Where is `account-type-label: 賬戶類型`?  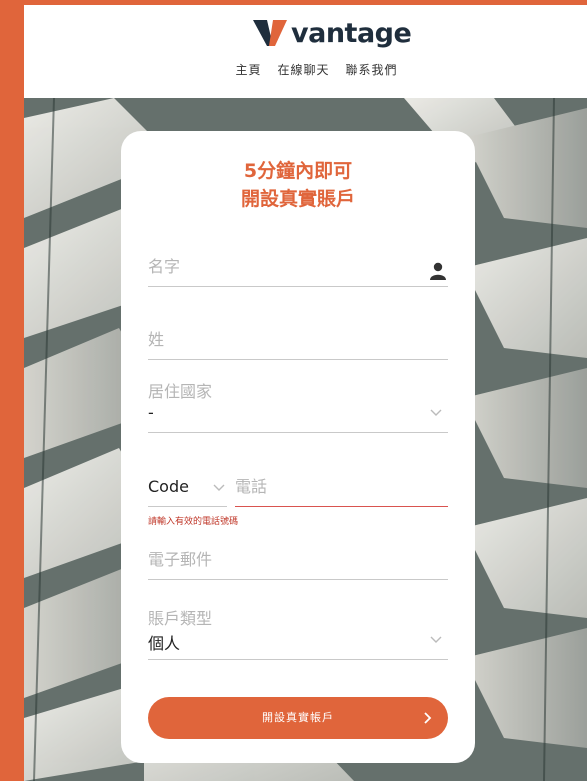
account-type-label: 賬戶類型 is located at coordinates (180, 618).